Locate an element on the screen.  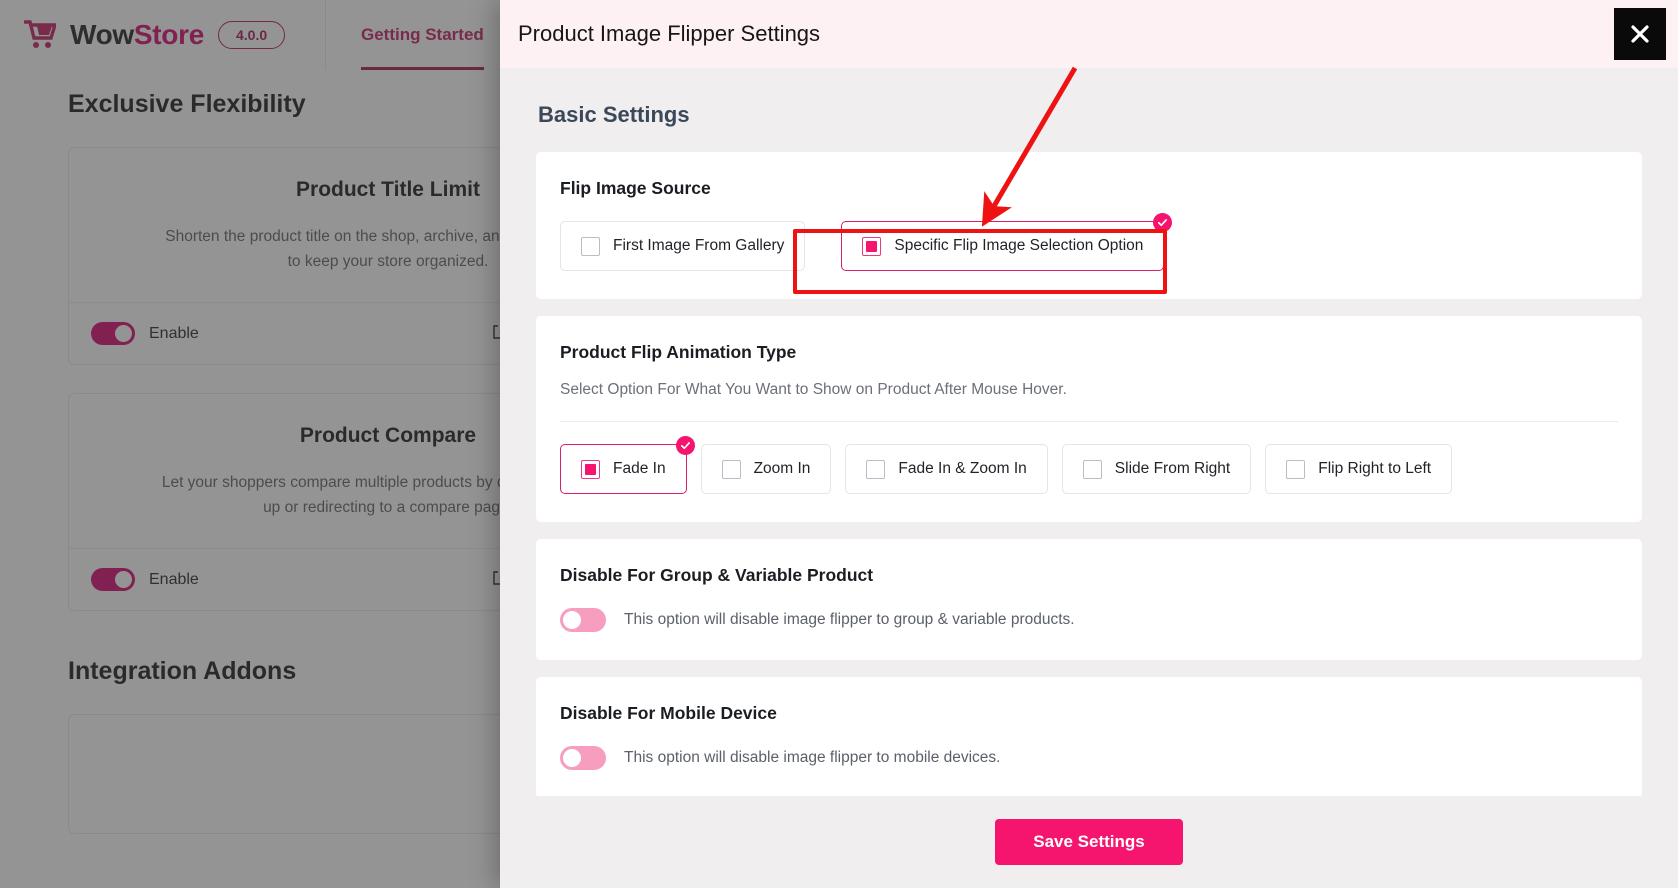
option-fade-in: Fade In is located at coordinates (627, 465).